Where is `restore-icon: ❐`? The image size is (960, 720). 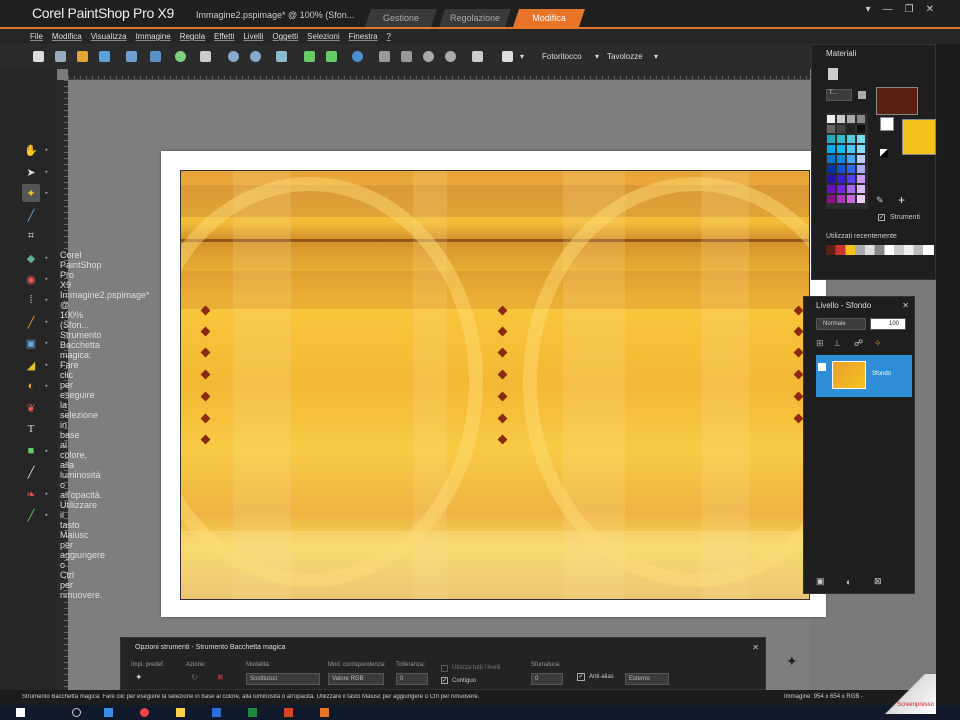
restore-icon: ❐ is located at coordinates (909, 9).